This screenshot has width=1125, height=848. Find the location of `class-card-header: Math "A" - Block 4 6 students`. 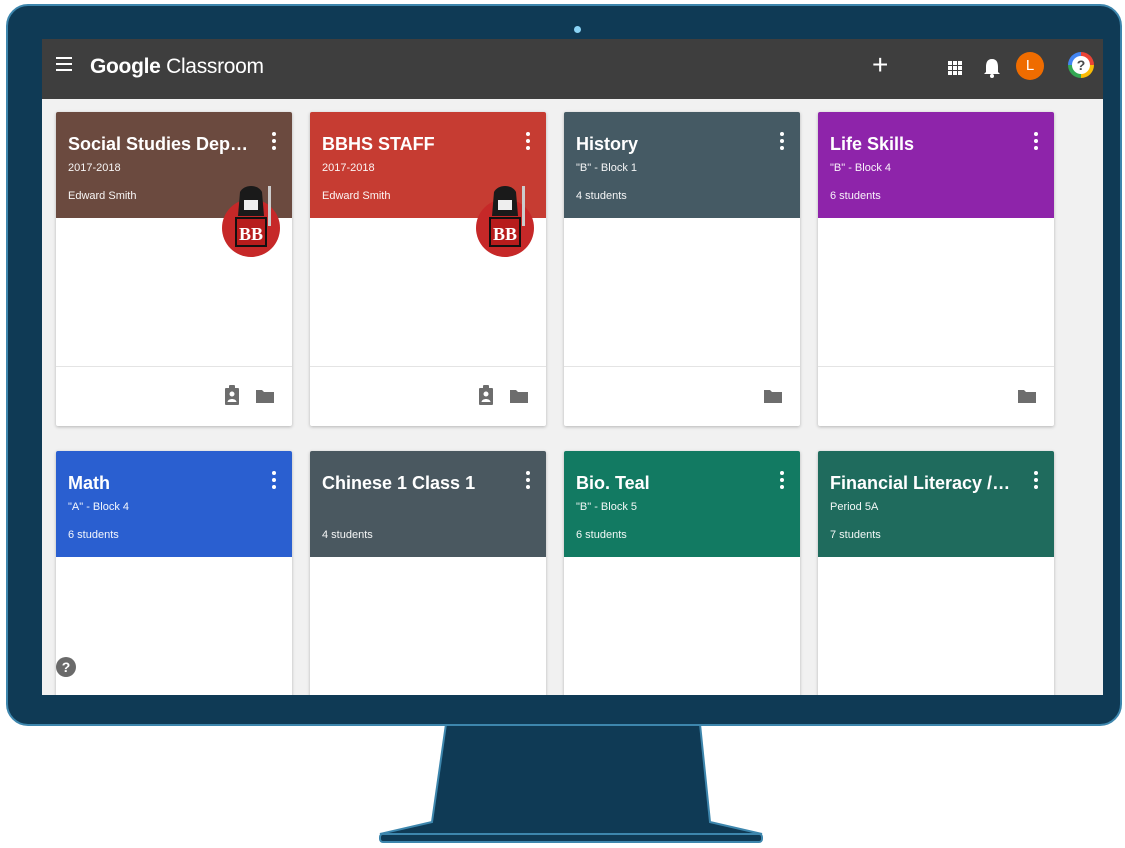

class-card-header: Math "A" - Block 4 6 students is located at coordinates (174, 504).